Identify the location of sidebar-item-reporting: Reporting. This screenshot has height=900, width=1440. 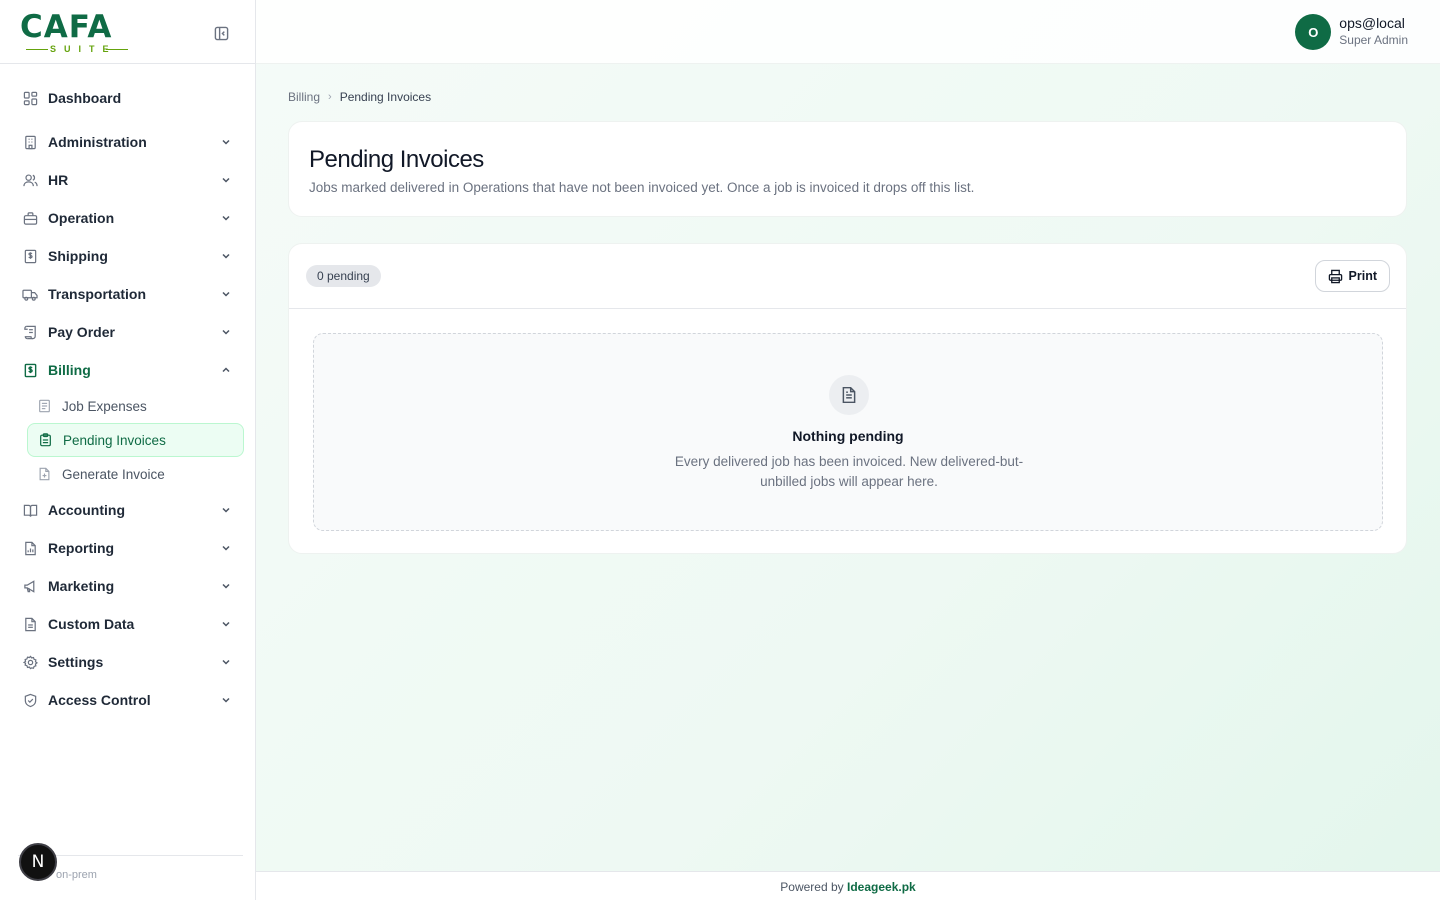
(128, 548).